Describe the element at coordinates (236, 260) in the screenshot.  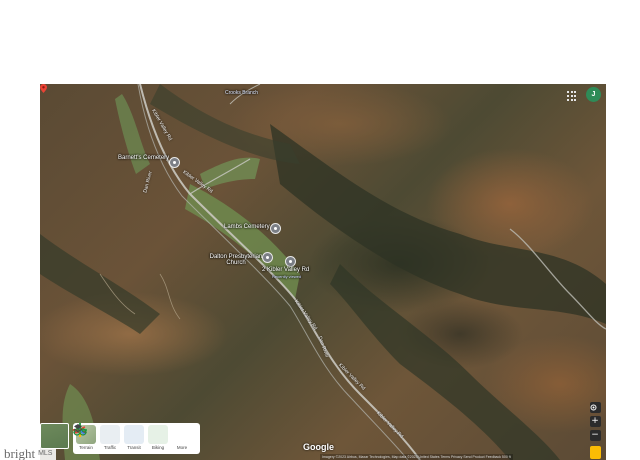
I see `presbyterian-church-label: Dalton Presbyterian Church` at that location.